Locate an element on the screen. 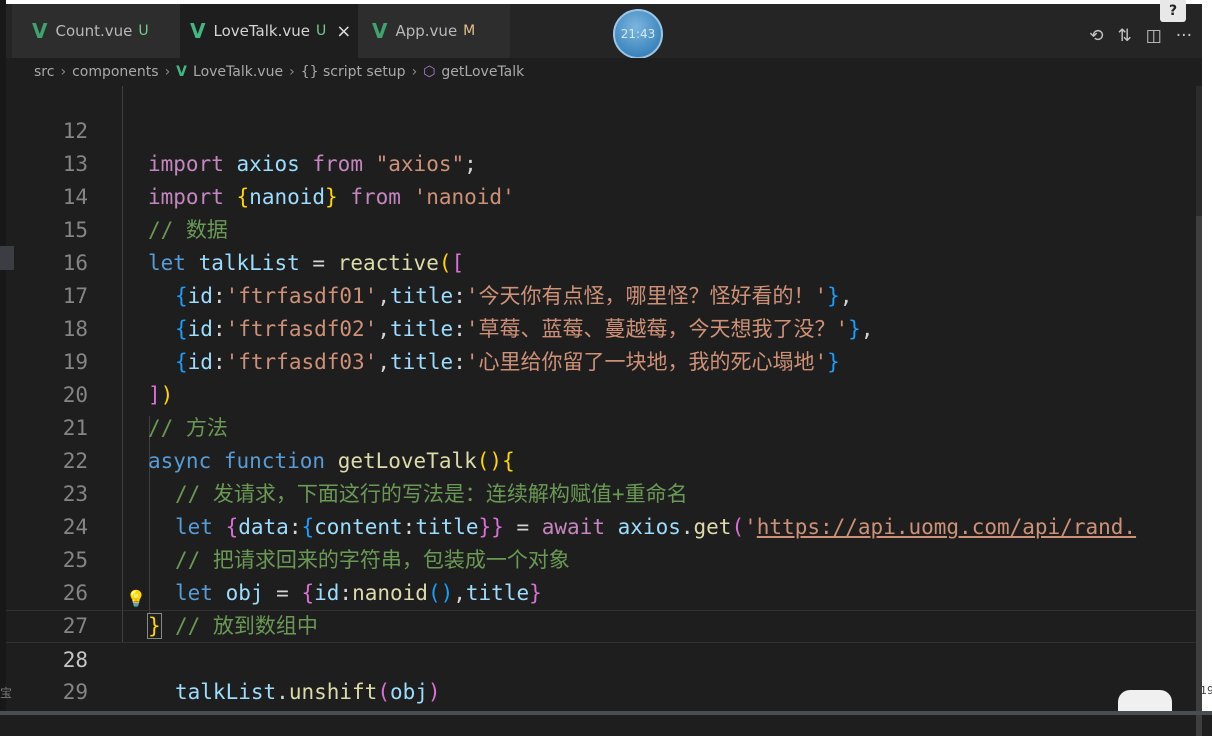  tab-label: LoveTalk.vue is located at coordinates (261, 31).